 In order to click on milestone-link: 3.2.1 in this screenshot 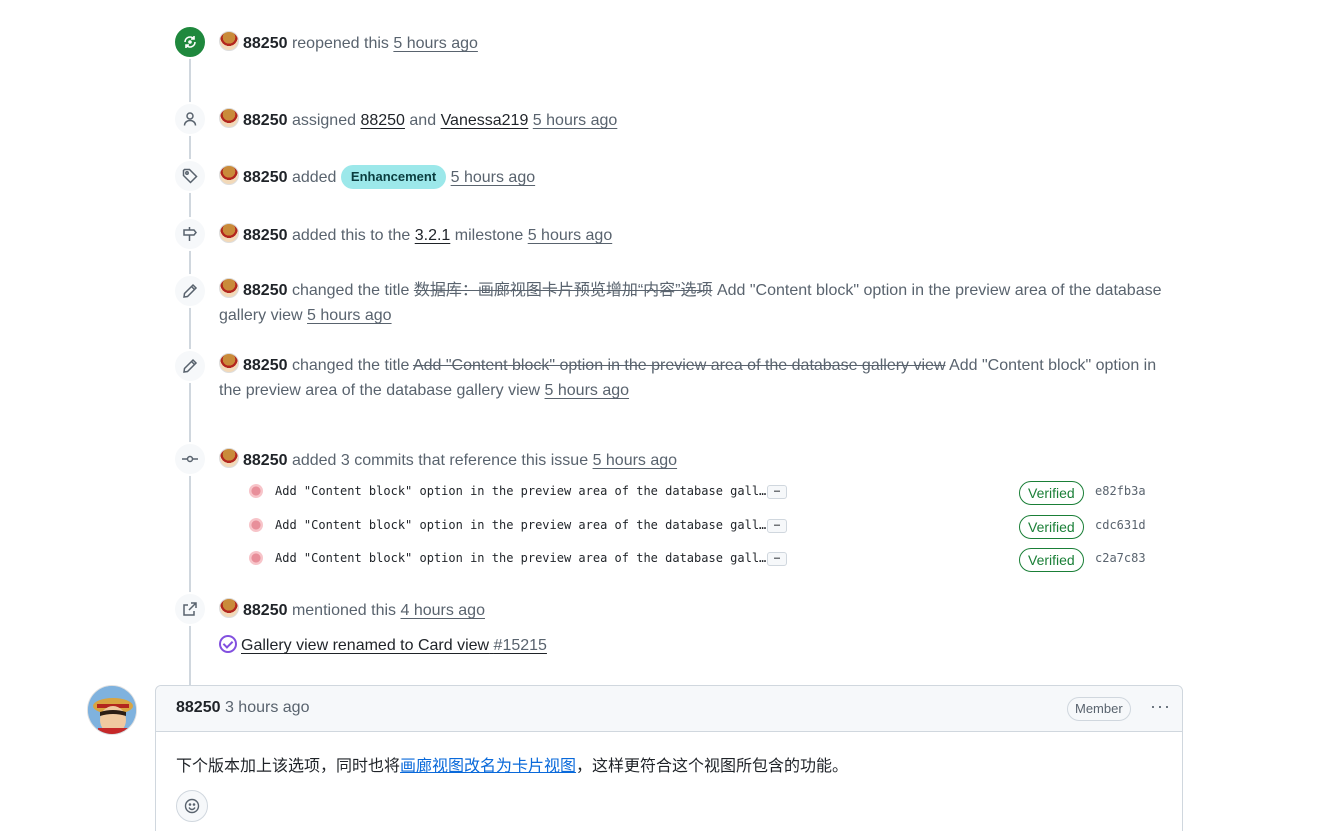, I will do `click(433, 235)`.